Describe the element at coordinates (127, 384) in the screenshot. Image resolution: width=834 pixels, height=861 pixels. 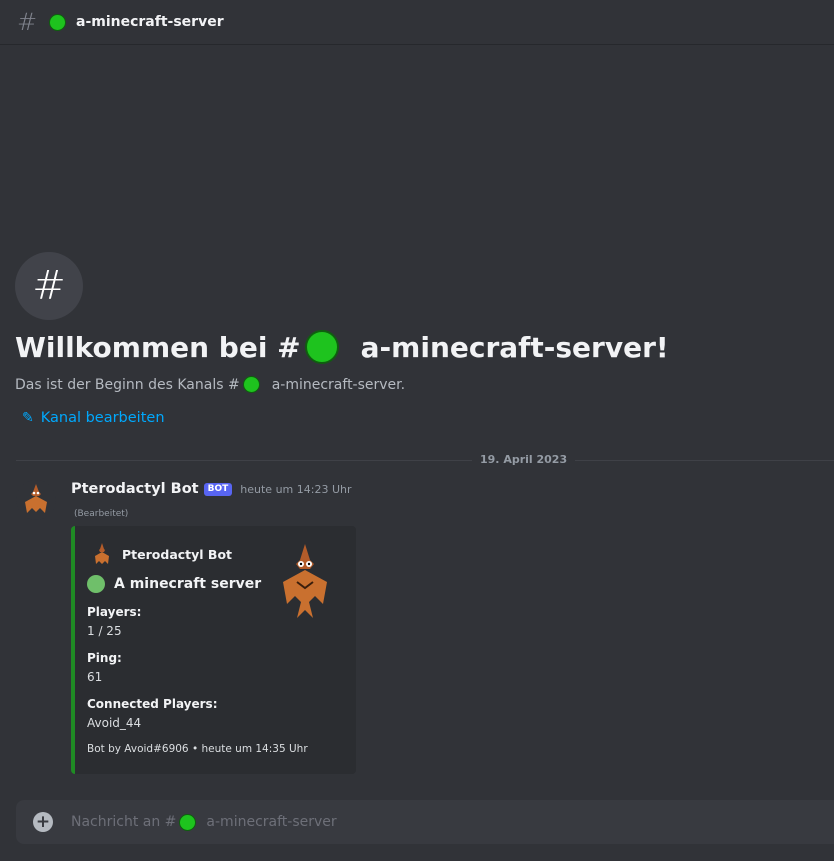
I see `welcome-subtitle-prefix: Das ist der Beginn des Kanals #` at that location.